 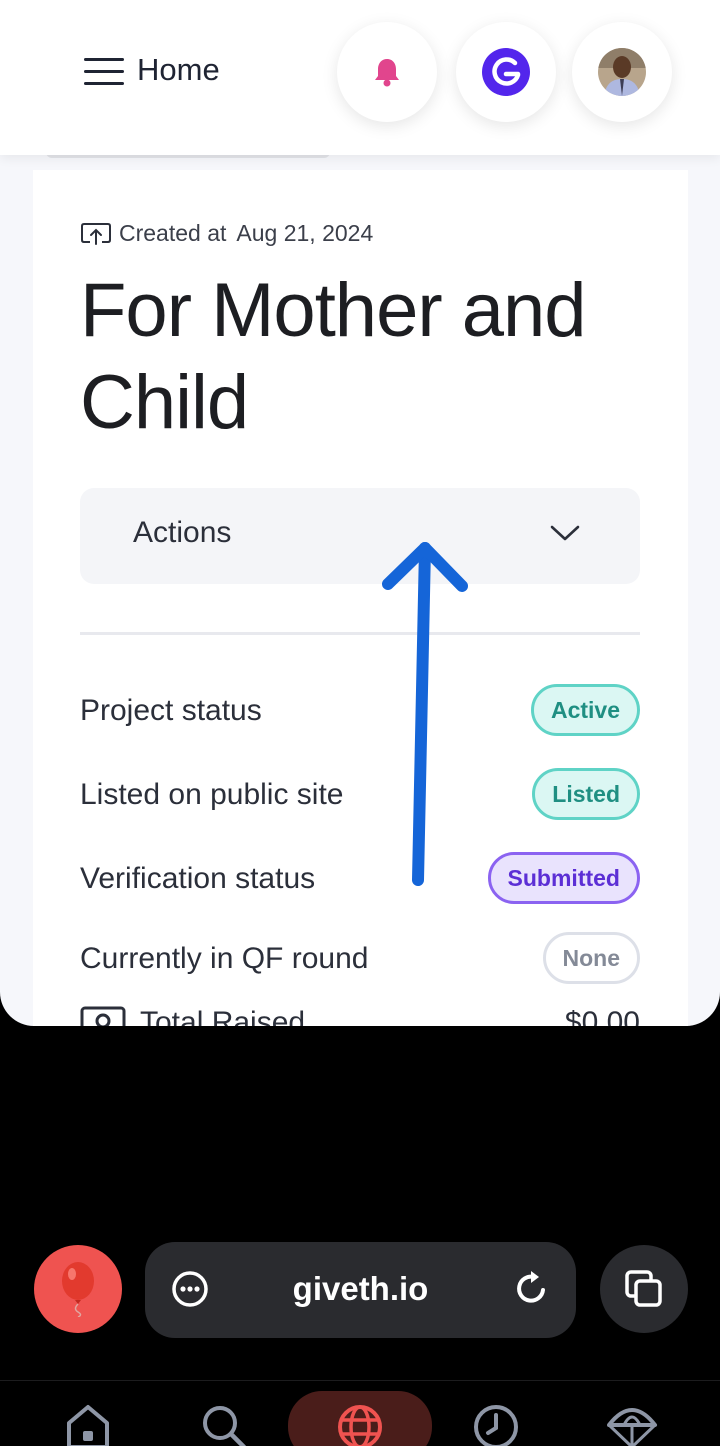 What do you see at coordinates (224, 1424) in the screenshot?
I see `search-icon` at bounding box center [224, 1424].